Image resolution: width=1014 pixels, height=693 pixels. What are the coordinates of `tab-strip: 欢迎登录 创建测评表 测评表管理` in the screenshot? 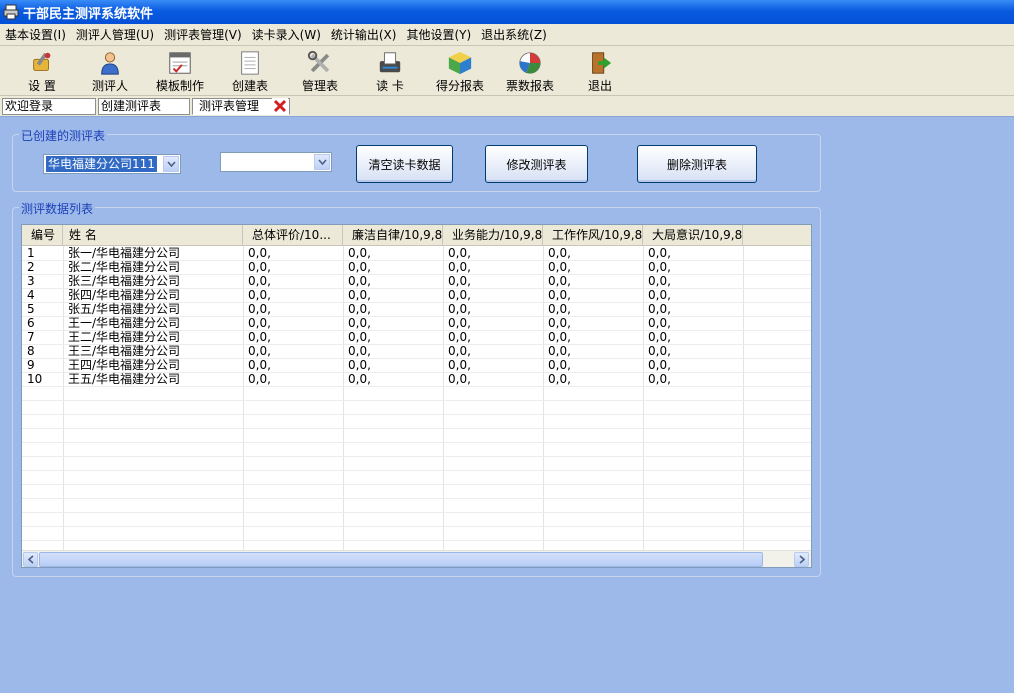 It's located at (507, 106).